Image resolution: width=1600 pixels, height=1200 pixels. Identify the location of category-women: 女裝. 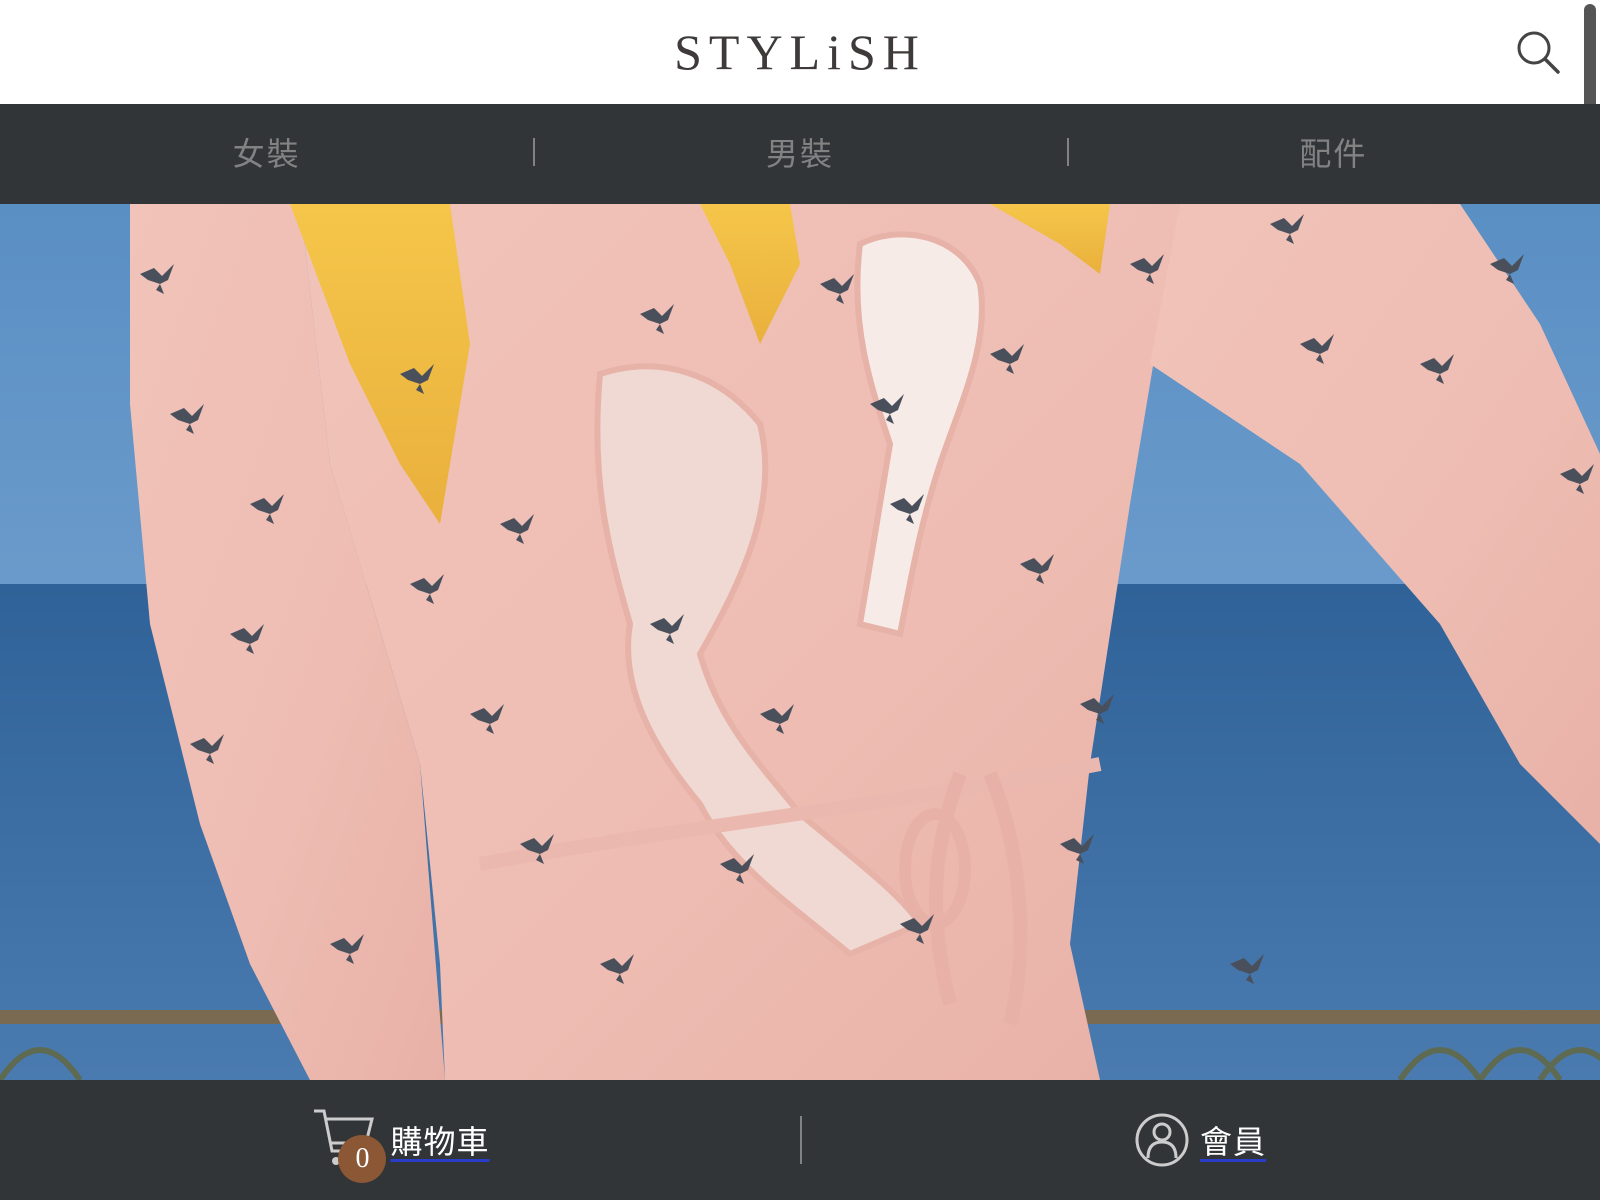
(266, 154).